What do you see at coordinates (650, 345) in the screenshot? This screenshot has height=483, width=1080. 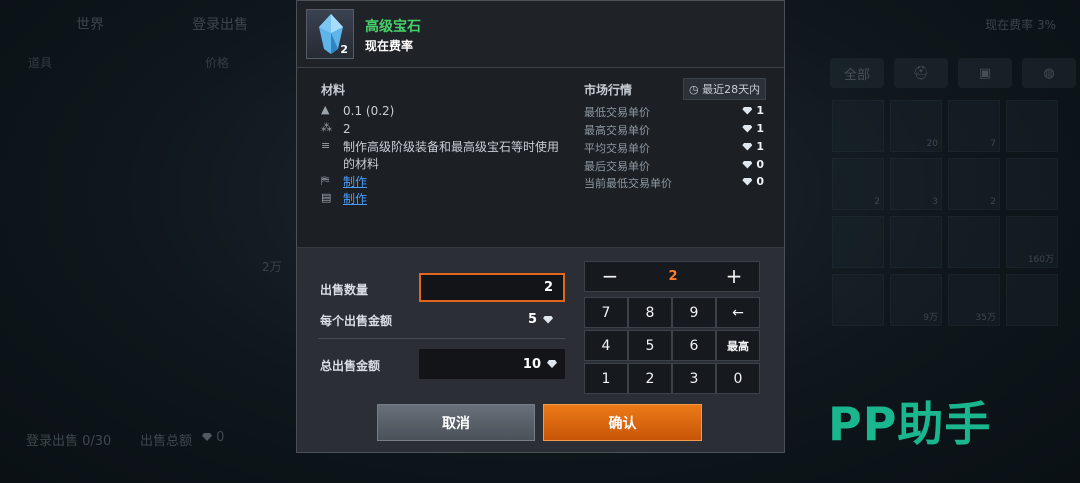 I see `key-5: 5` at bounding box center [650, 345].